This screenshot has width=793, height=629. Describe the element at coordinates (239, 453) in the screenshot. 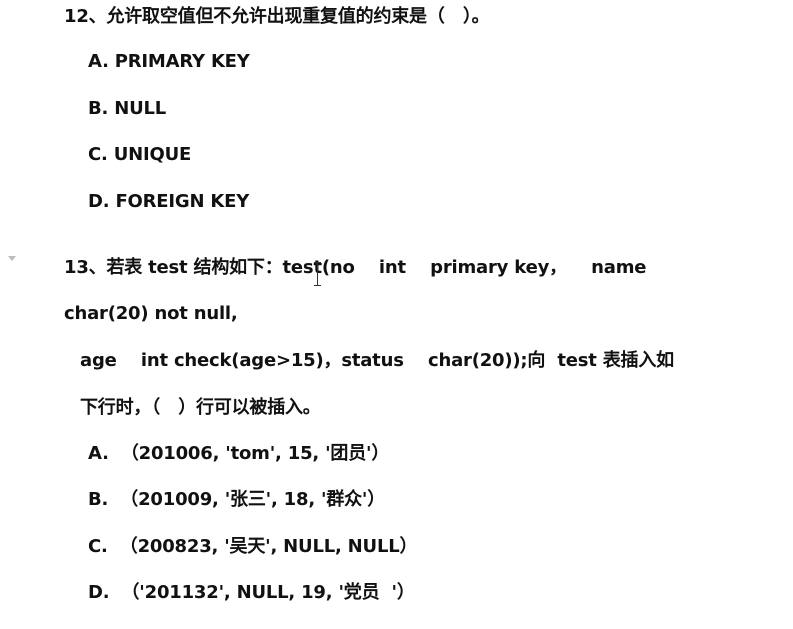

I see `question-13-option-a: A. （201006, 'tom', 15, '团员'）` at that location.